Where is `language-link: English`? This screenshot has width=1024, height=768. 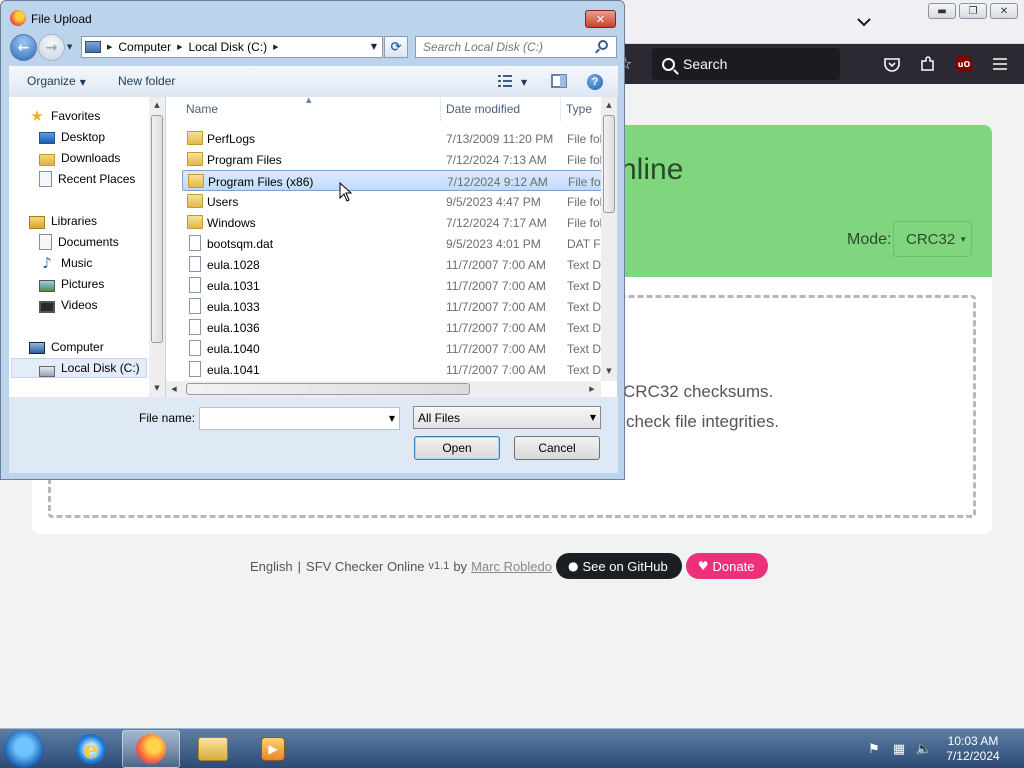 language-link: English is located at coordinates (271, 566).